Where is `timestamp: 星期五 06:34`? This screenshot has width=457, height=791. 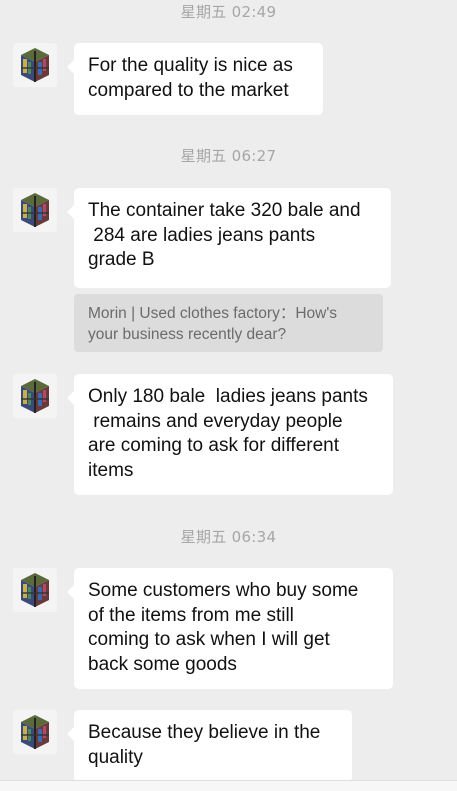
timestamp: 星期五 06:34 is located at coordinates (228, 537).